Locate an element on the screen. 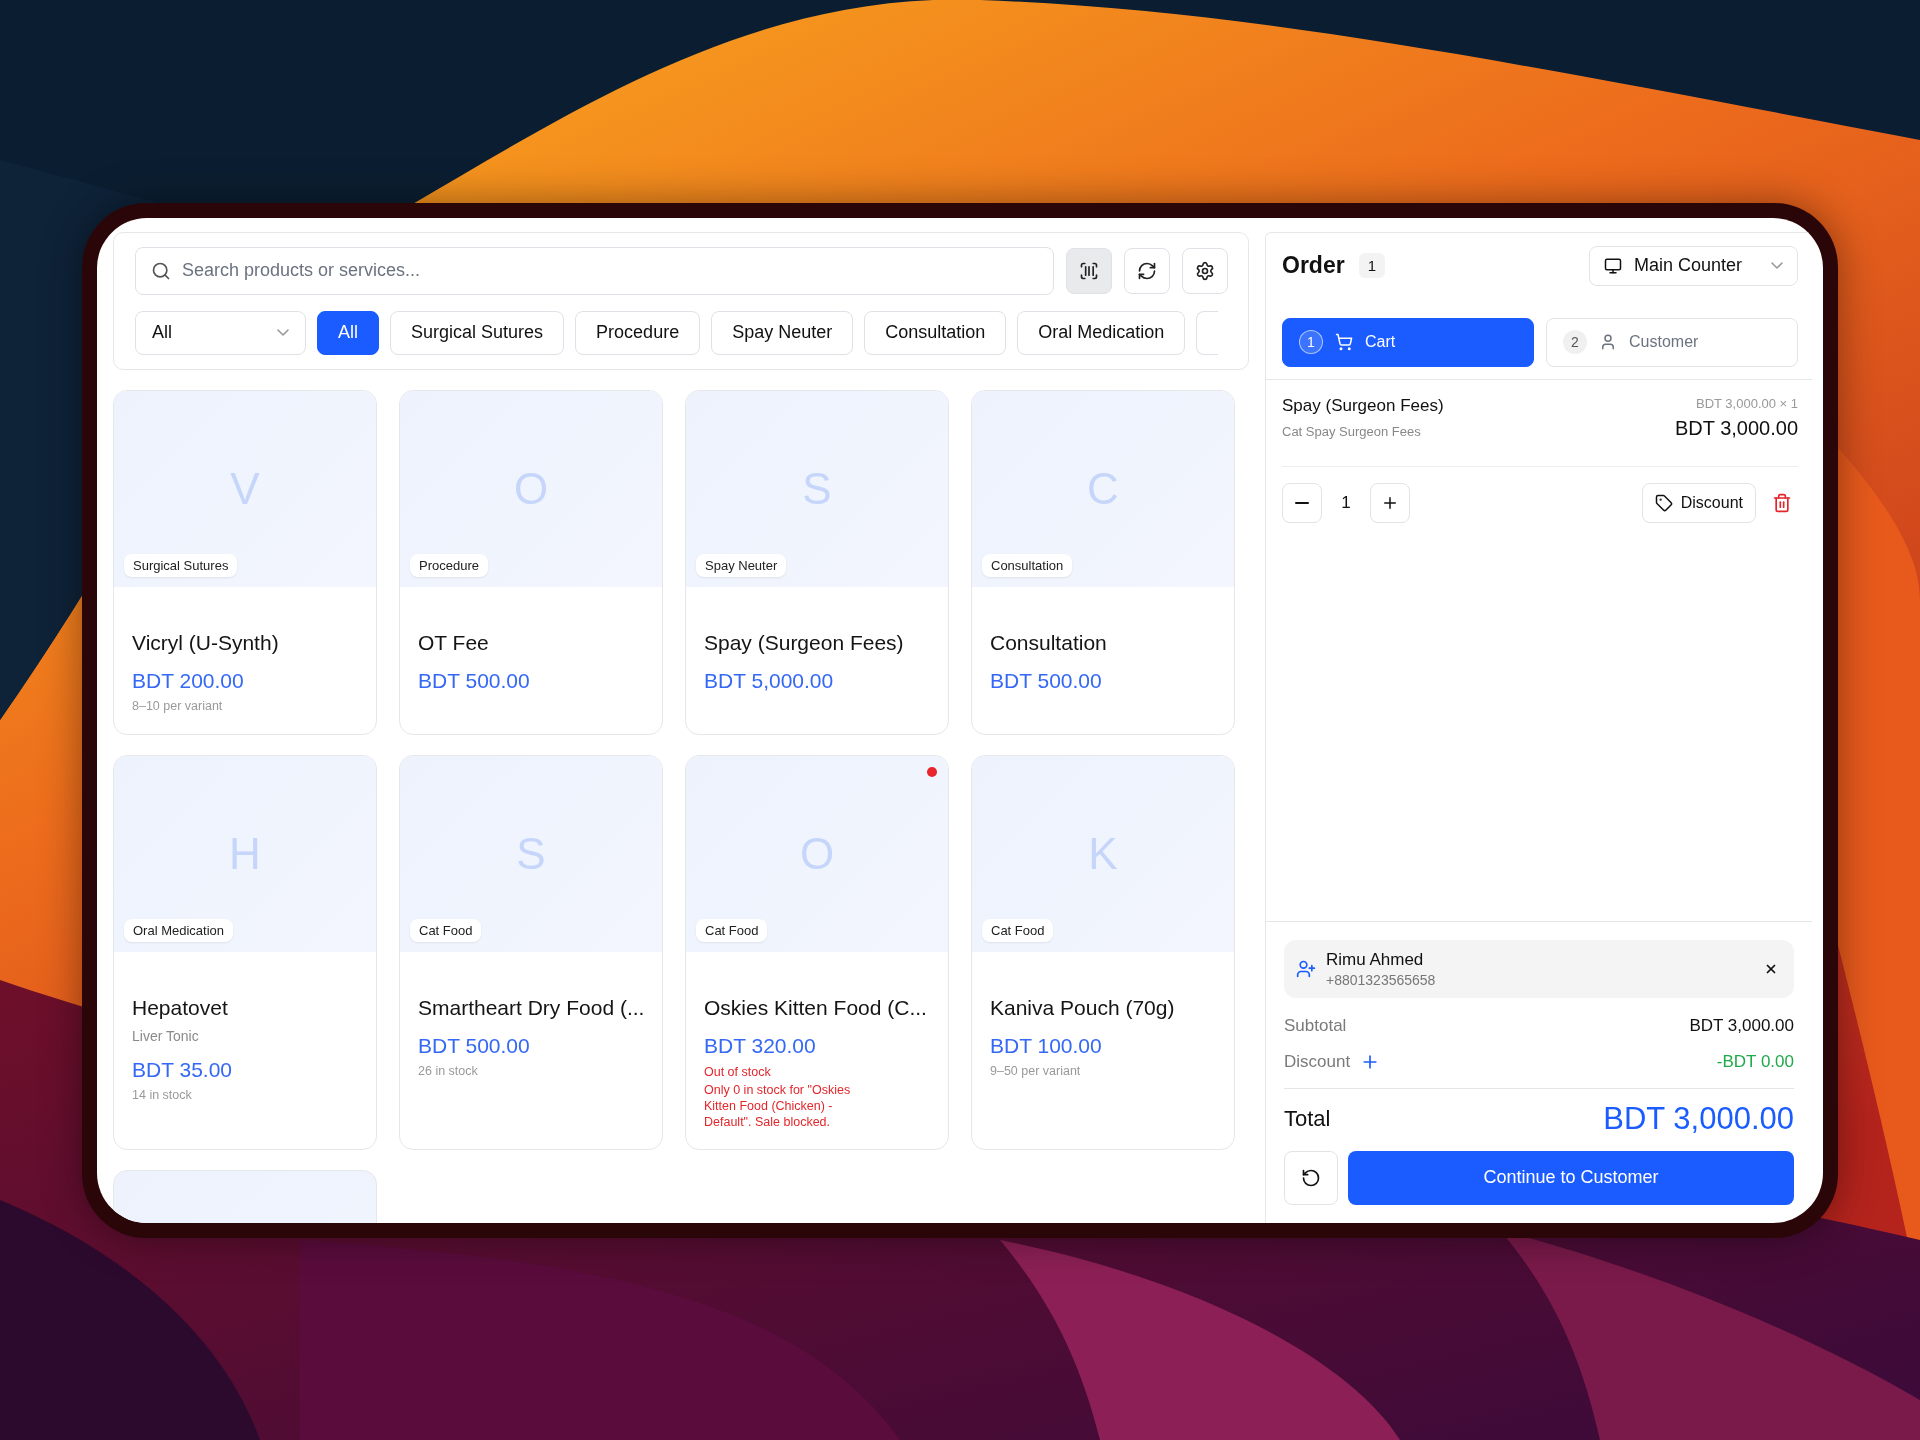 This screenshot has height=1440, width=1920. quantity: 1 is located at coordinates (1346, 502).